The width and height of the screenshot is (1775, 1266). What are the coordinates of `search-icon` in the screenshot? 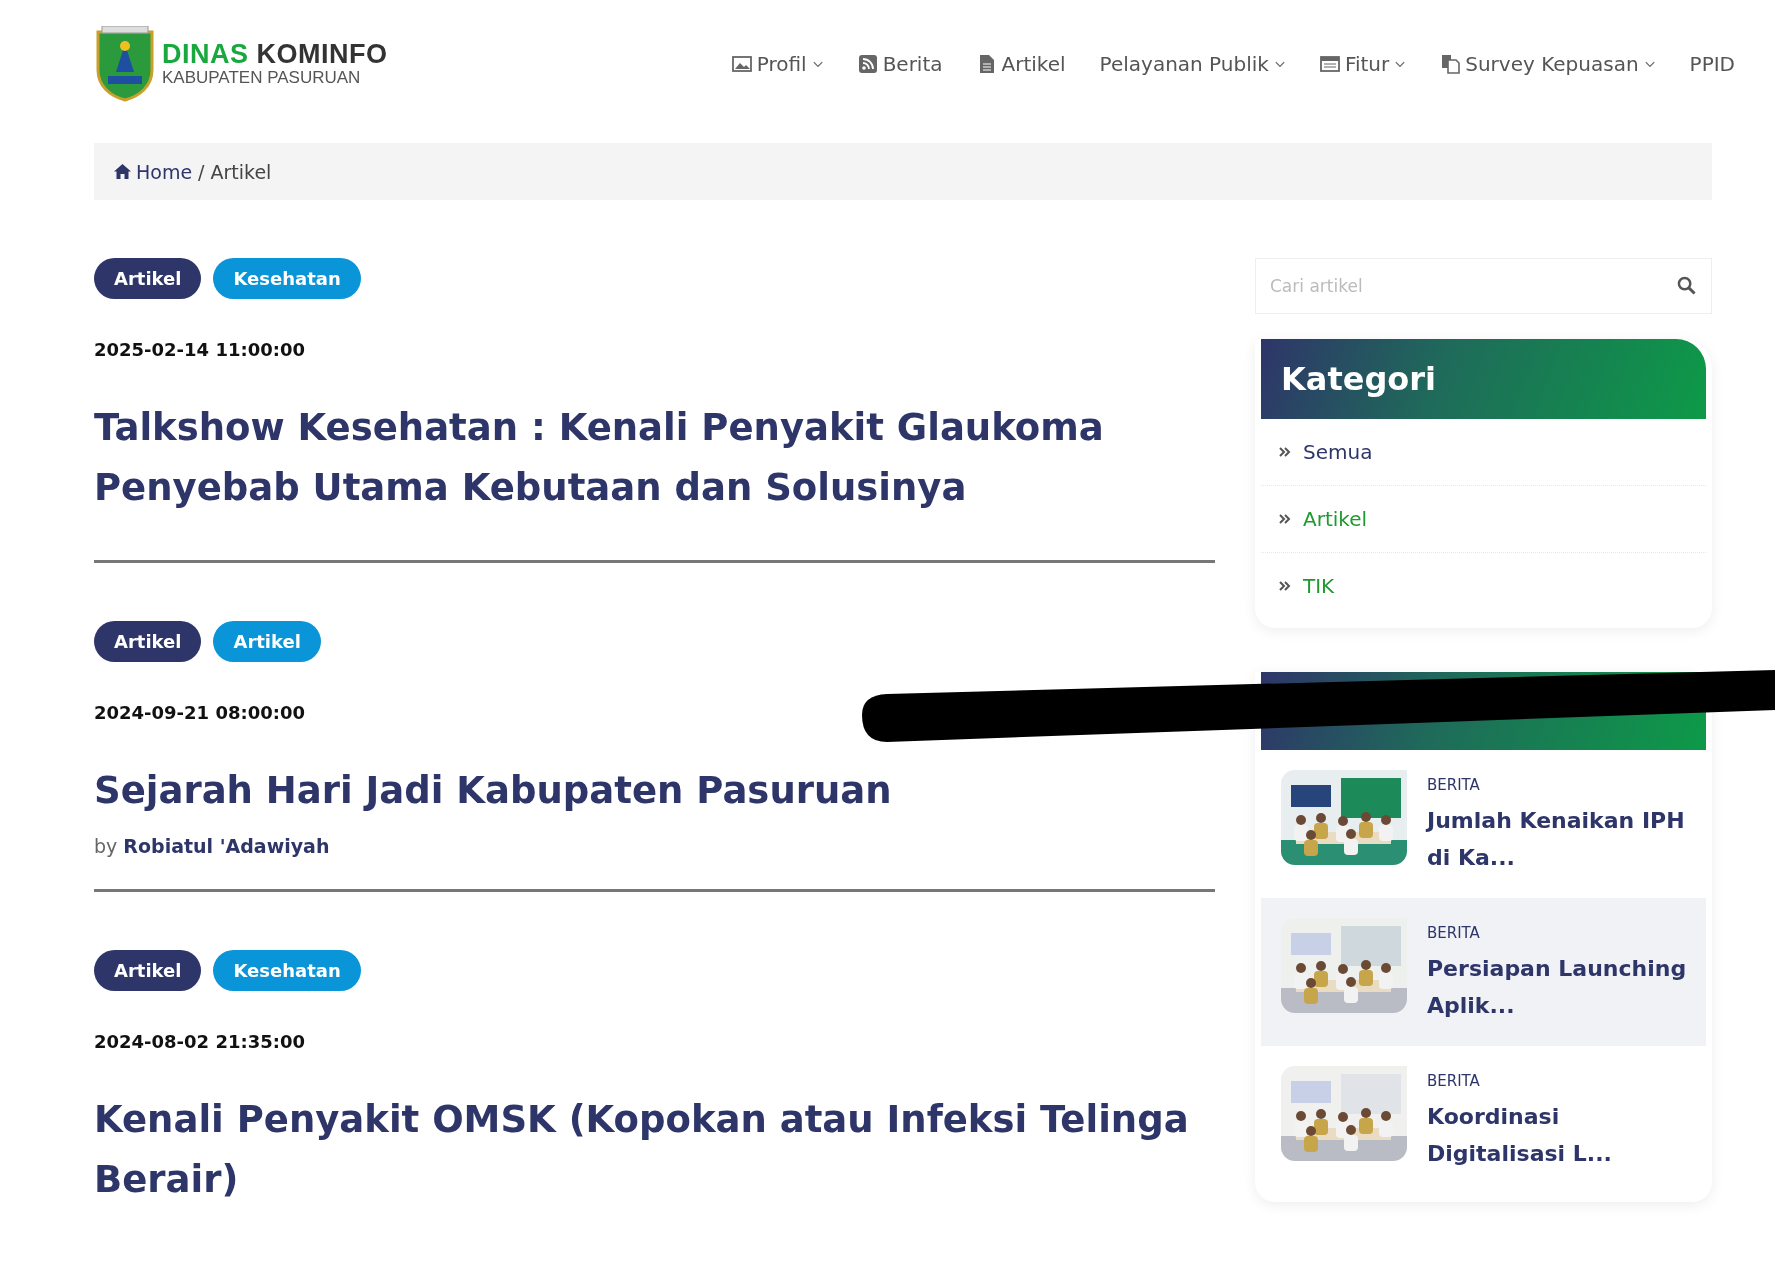 It's located at (1686, 285).